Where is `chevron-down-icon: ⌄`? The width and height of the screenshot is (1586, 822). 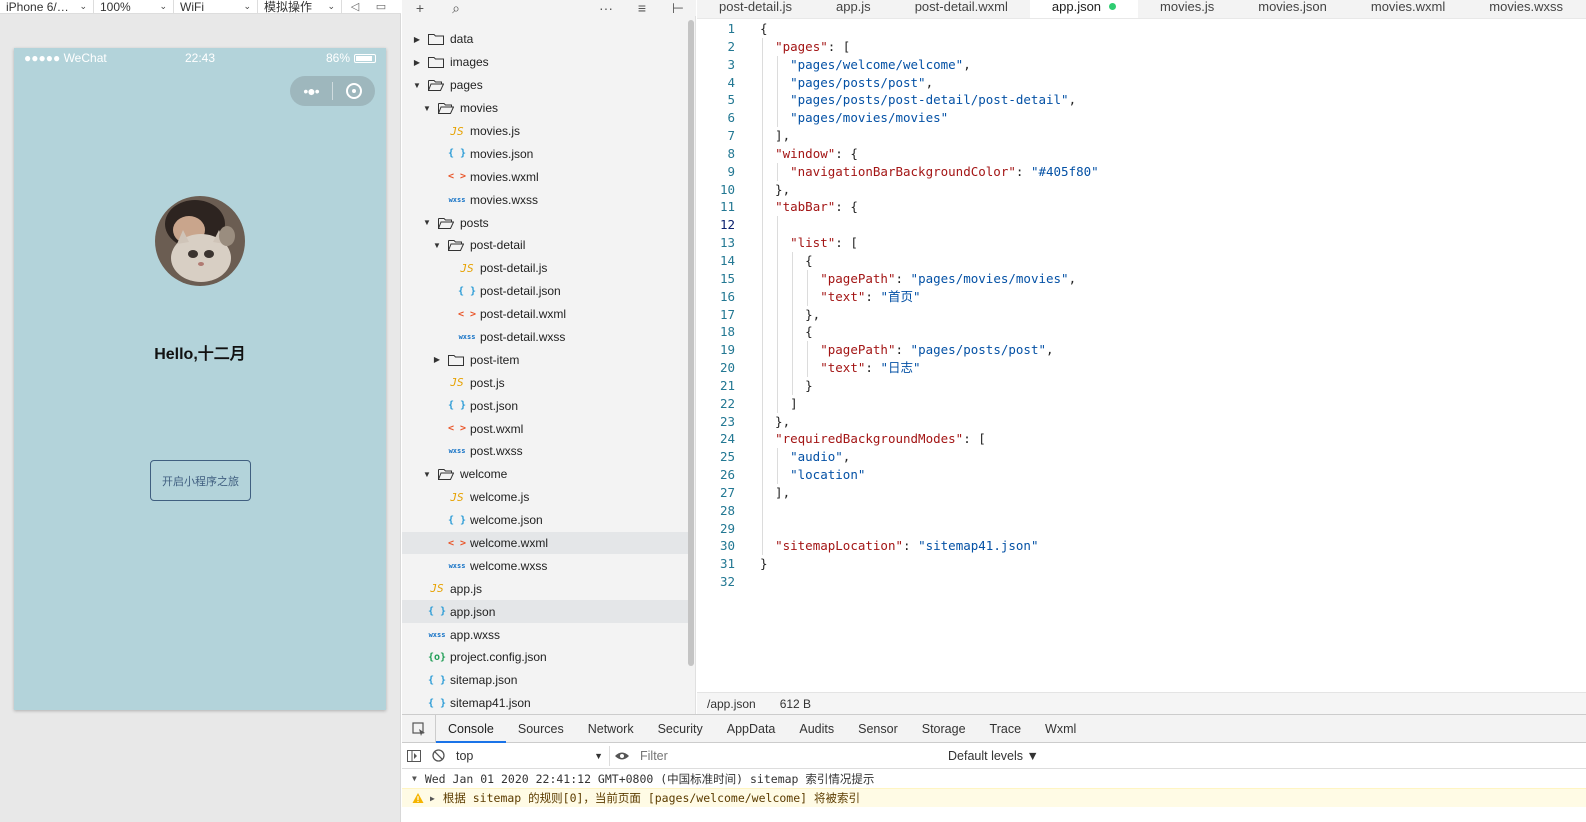 chevron-down-icon: ⌄ is located at coordinates (83, 6).